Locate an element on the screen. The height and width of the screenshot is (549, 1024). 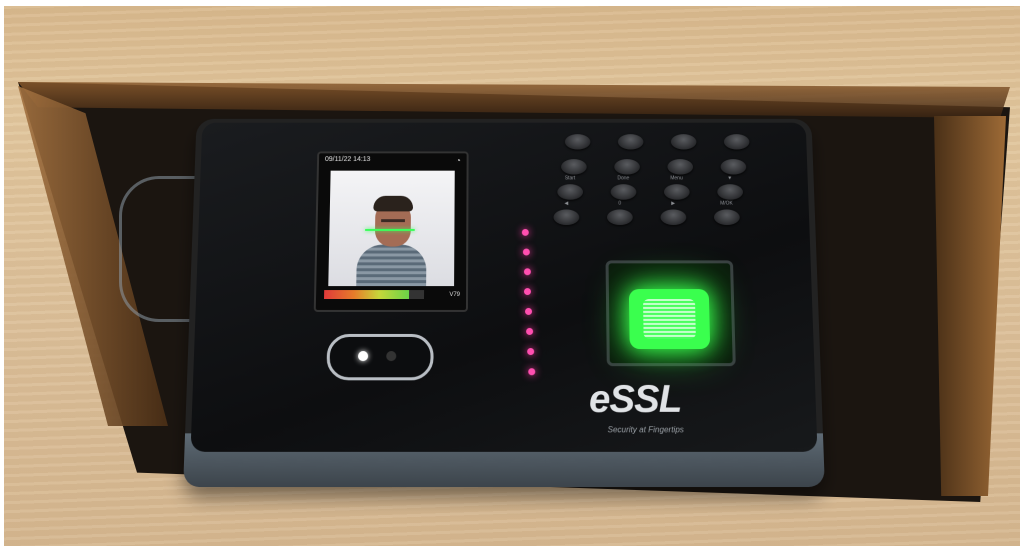
fingerprint-sensor is located at coordinates (671, 313).